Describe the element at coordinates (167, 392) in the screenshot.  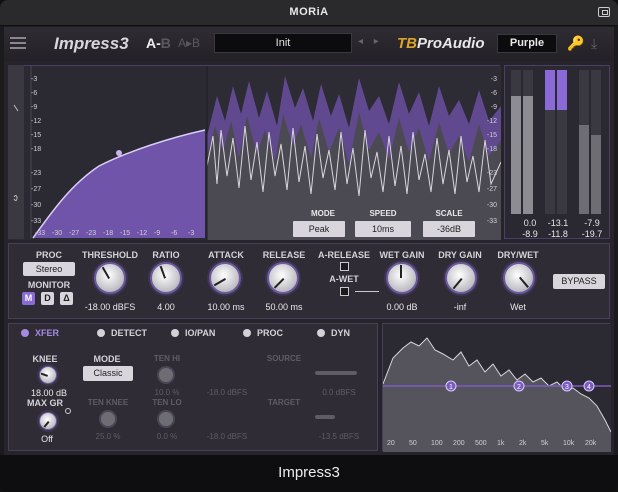
I see `ten-hi-value: 10.0 %` at that location.